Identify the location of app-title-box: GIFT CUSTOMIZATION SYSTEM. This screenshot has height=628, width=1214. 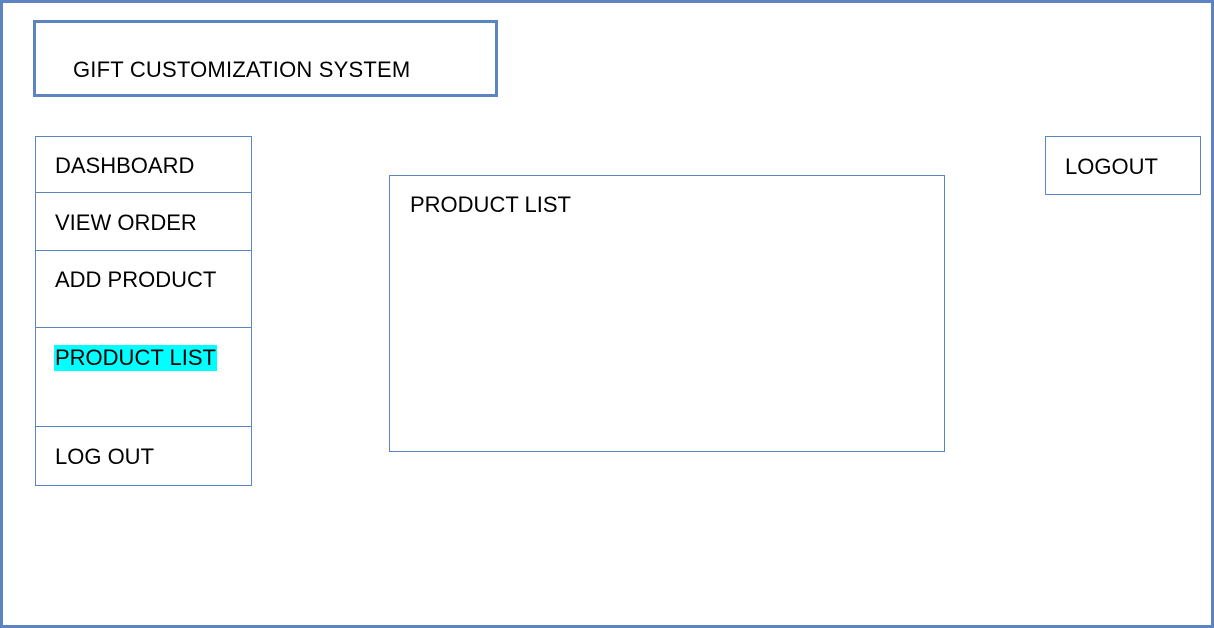
(265, 58).